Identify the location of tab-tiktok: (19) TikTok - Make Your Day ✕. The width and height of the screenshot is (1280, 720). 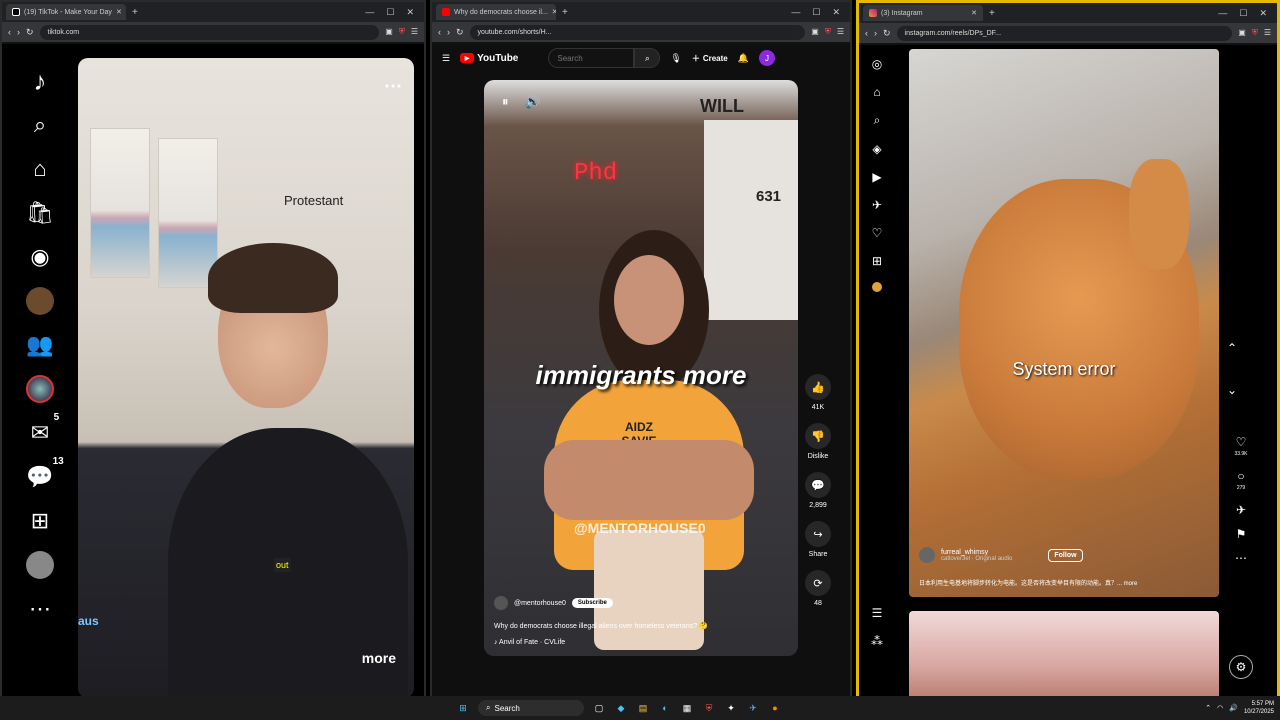
(66, 12).